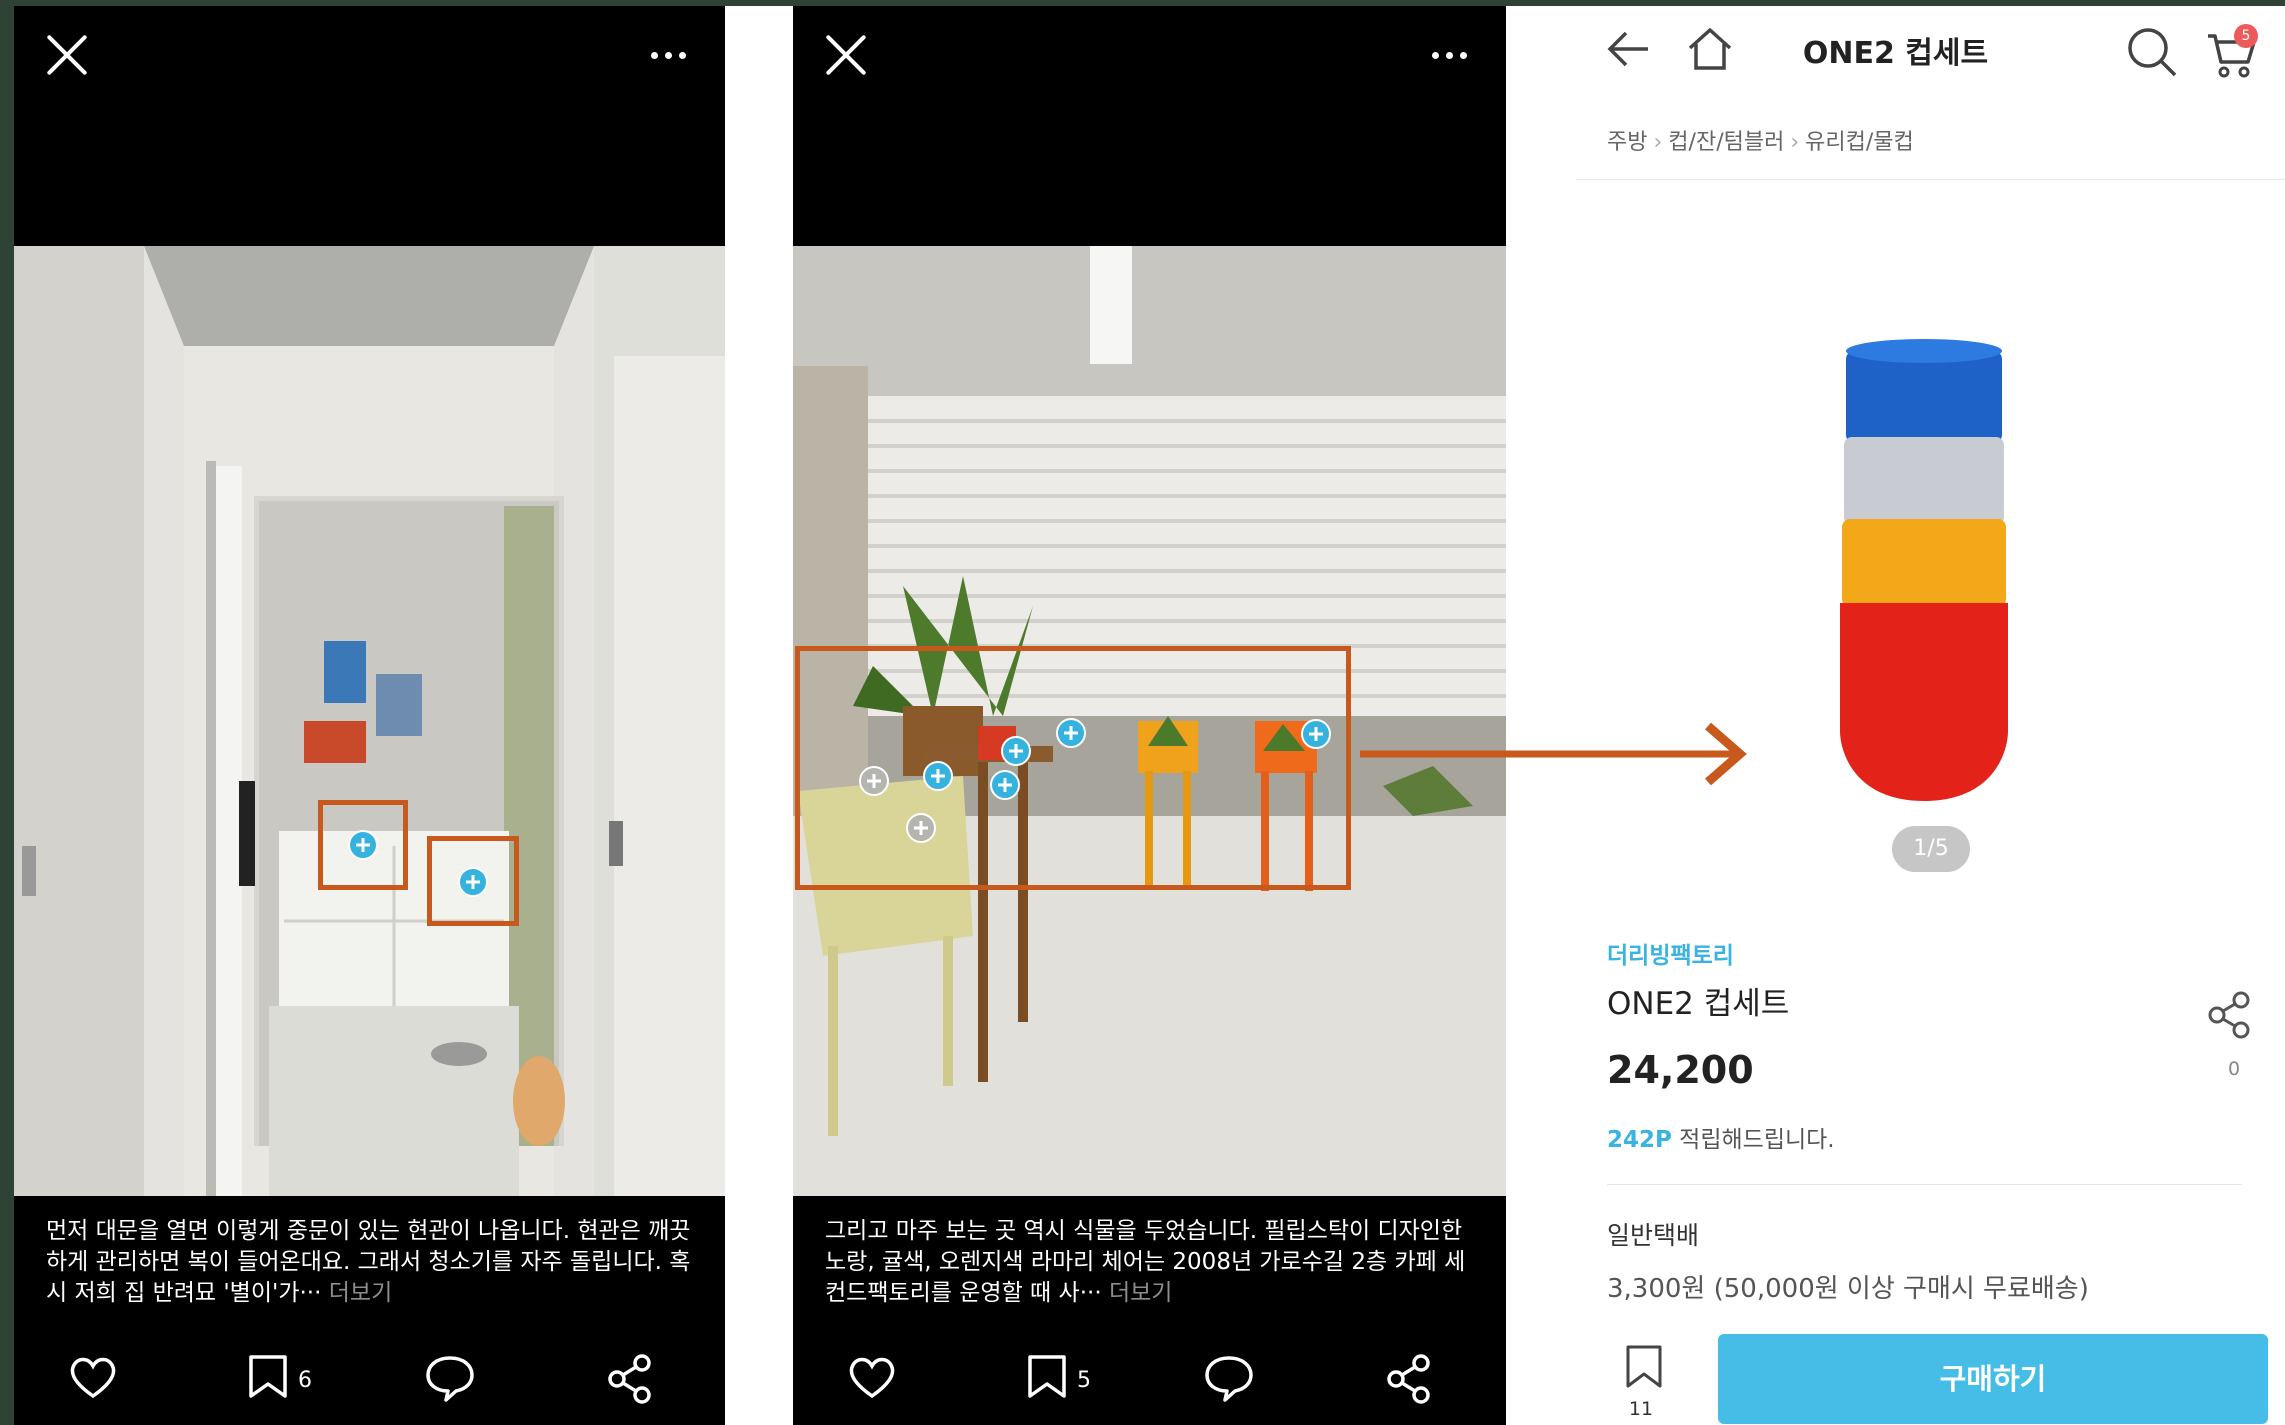 Image resolution: width=2285 pixels, height=1425 pixels. I want to click on share-count: 0, so click(2234, 1069).